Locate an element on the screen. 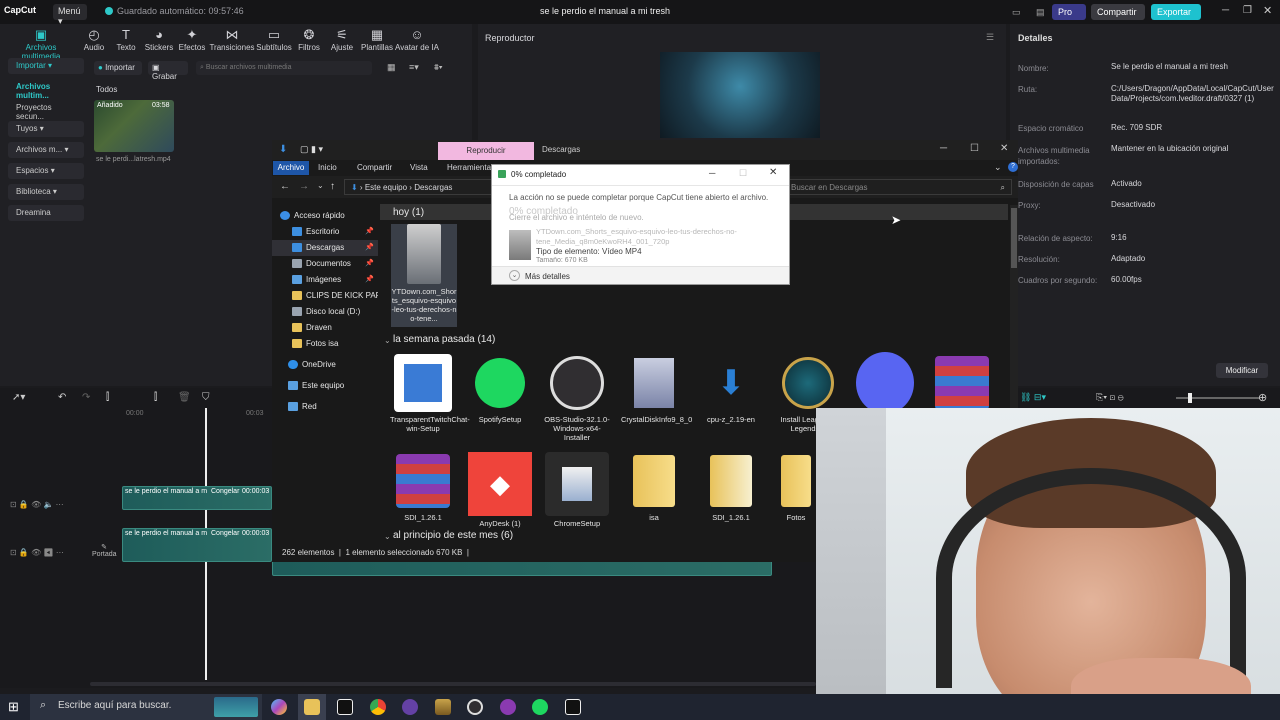 Image resolution: width=1280 pixels, height=720 pixels. nav-desktop: Escritorio 📌 is located at coordinates (325, 232).